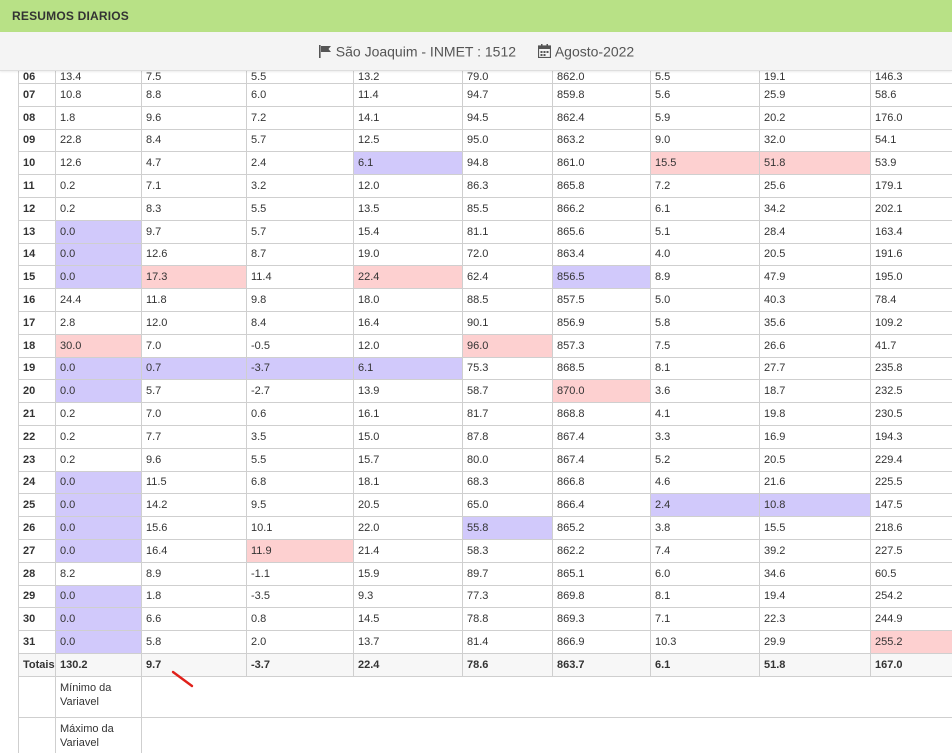  Describe the element at coordinates (911, 414) in the screenshot. I see `table-cell: 230.5` at that location.